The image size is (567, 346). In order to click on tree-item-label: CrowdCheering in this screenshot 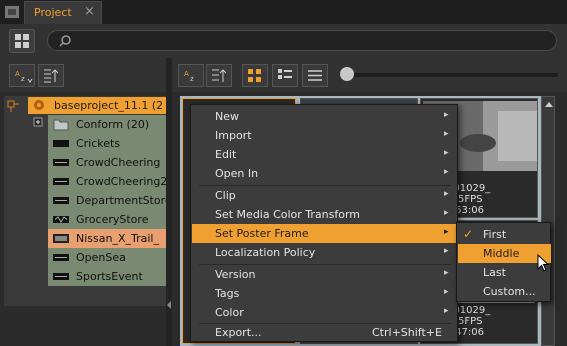, I will do `click(118, 162)`.